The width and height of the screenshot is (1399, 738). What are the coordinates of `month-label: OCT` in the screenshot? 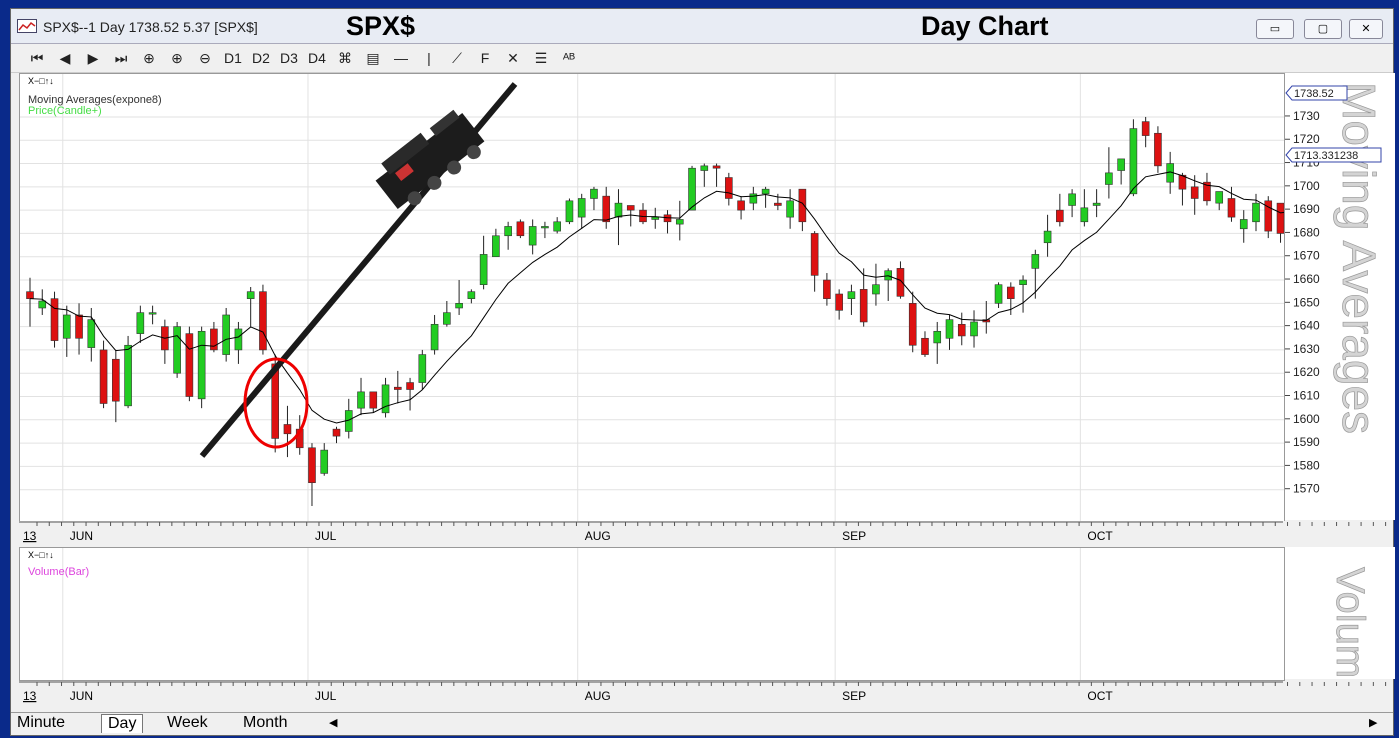 It's located at (1100, 696).